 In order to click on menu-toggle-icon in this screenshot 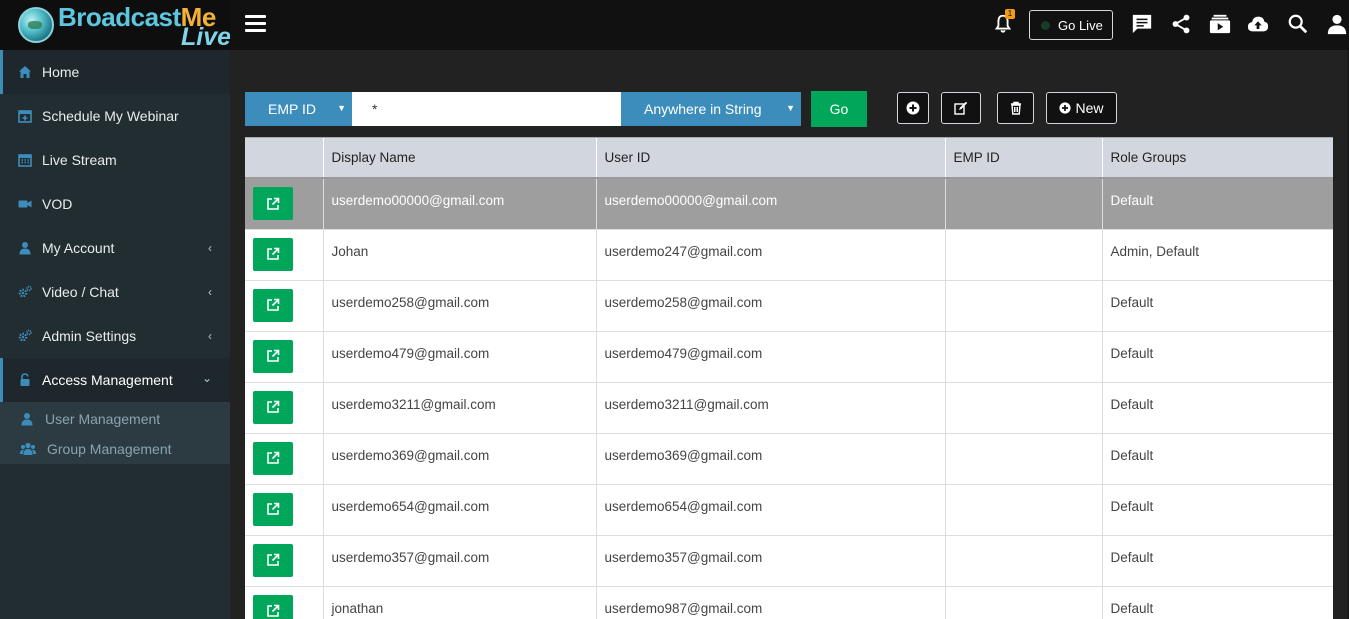, I will do `click(255, 24)`.